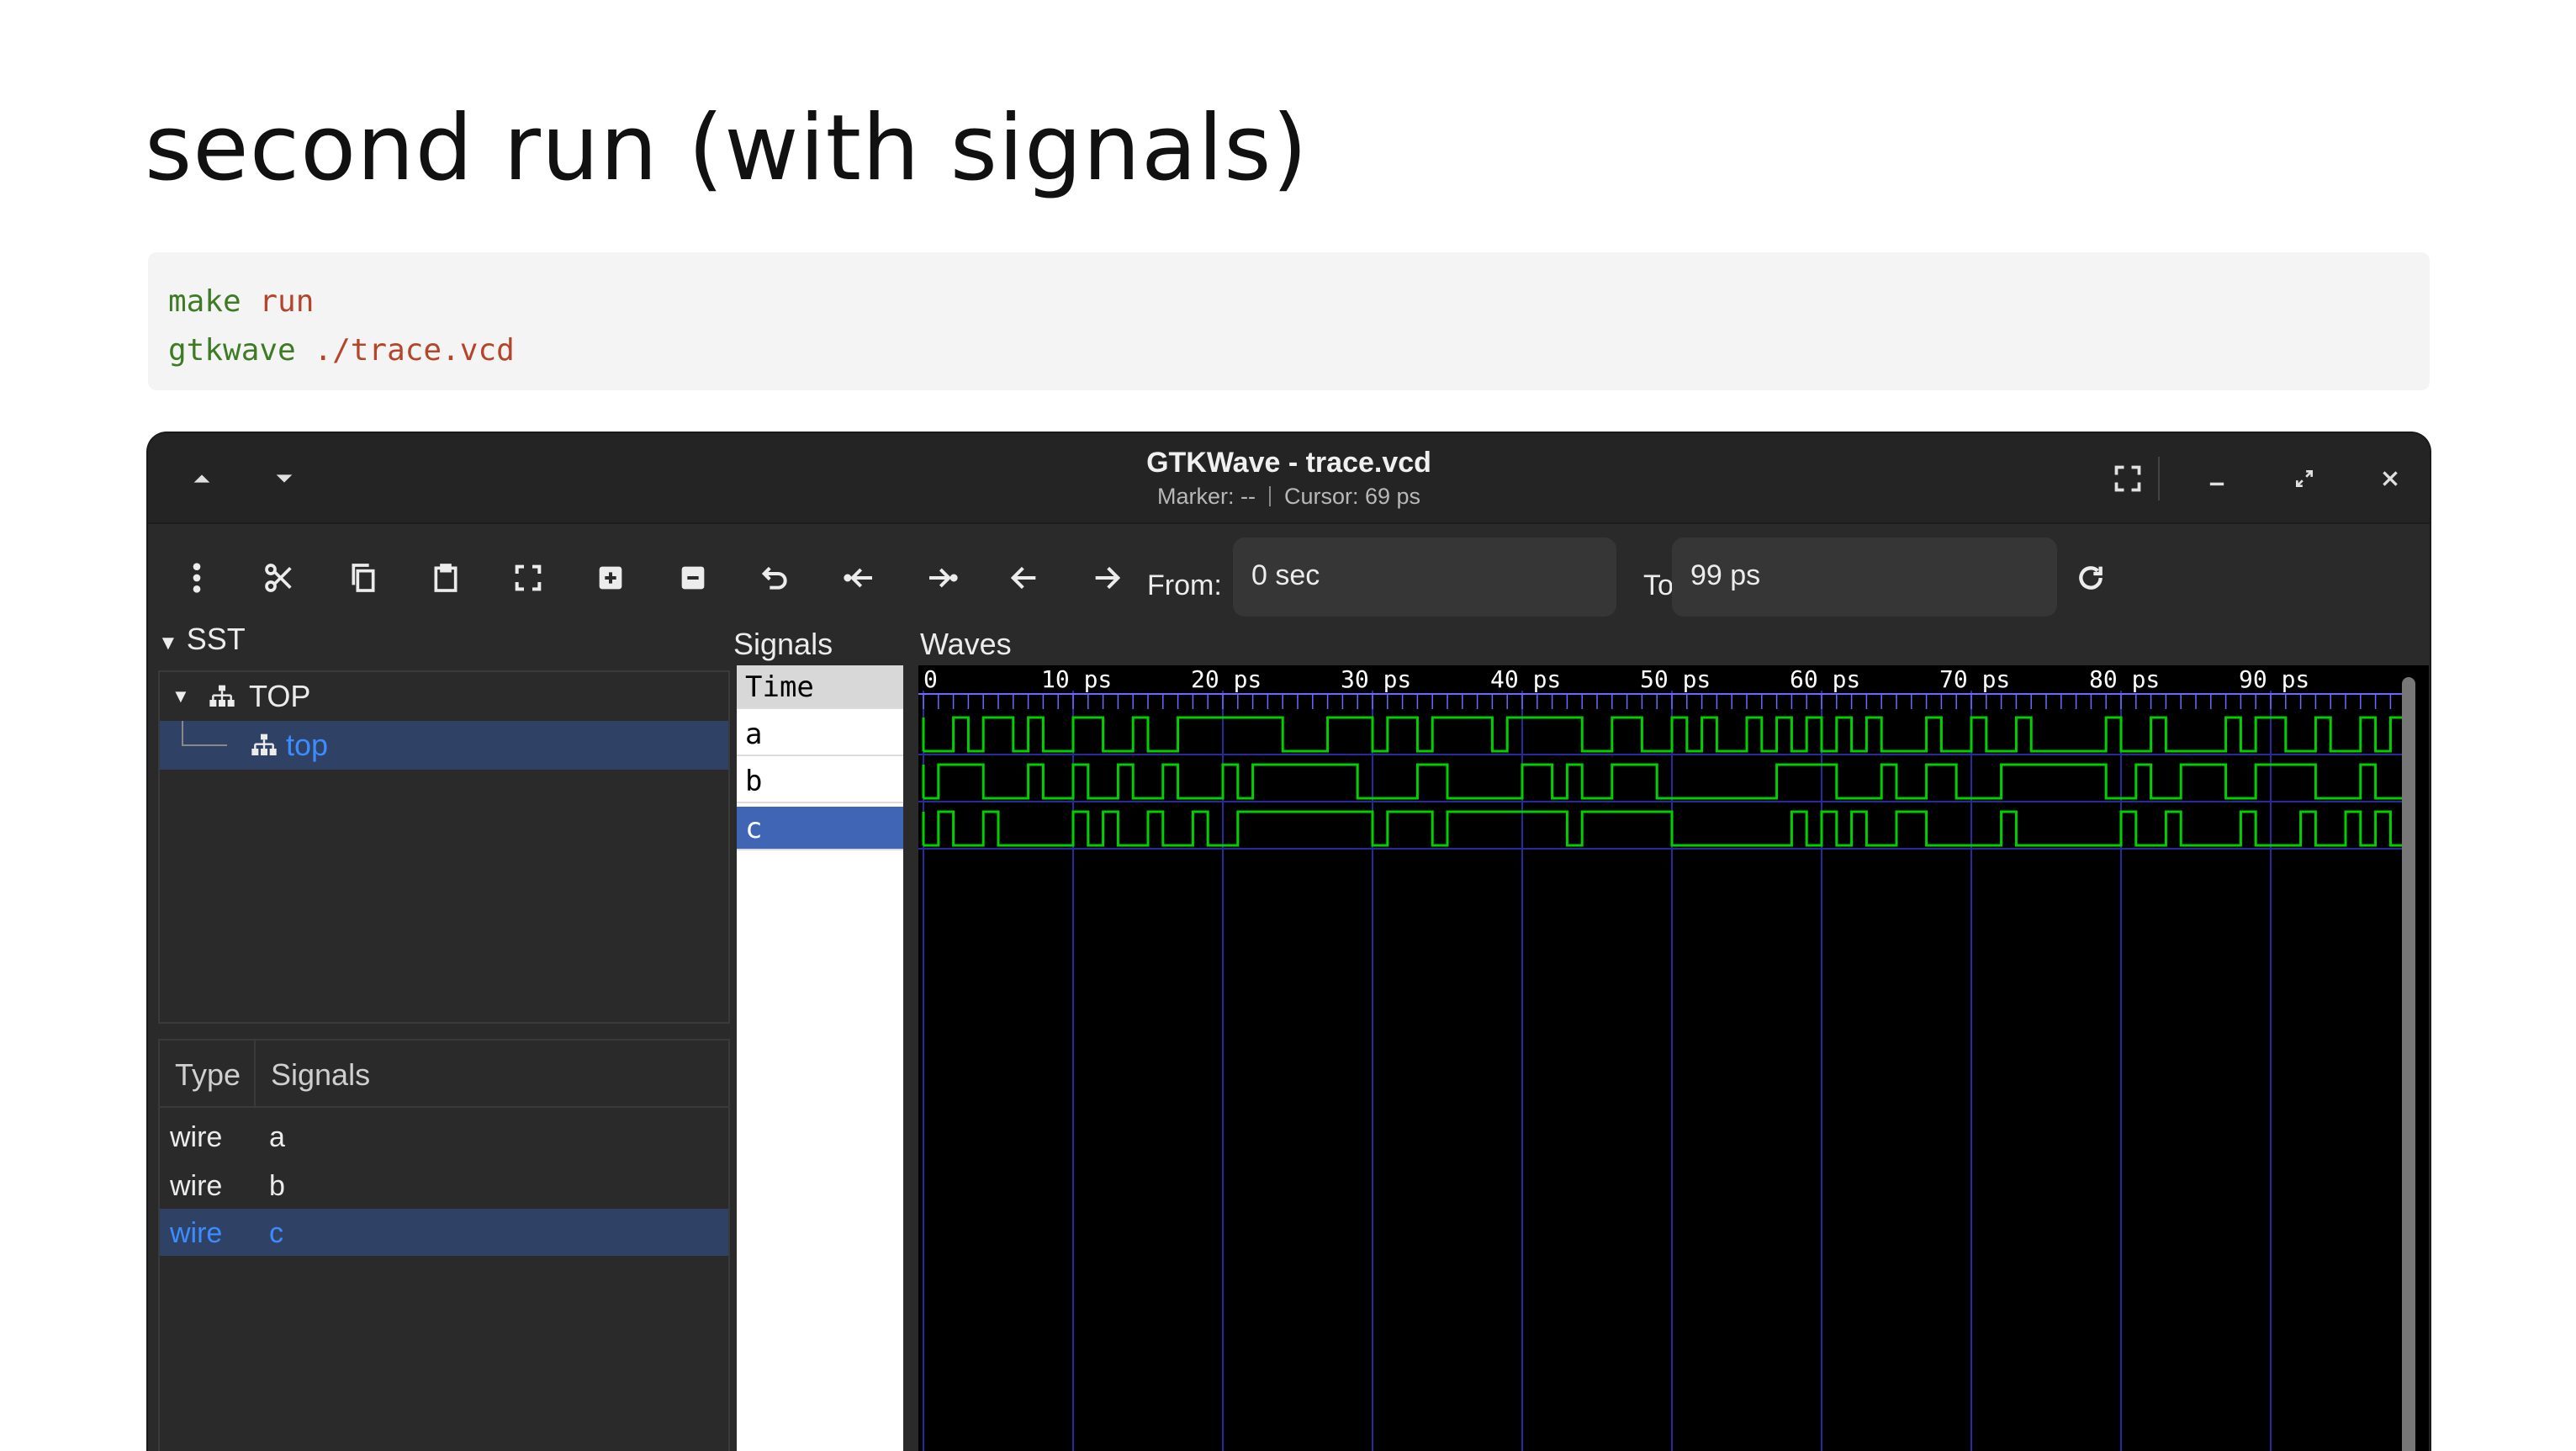 The height and width of the screenshot is (1451, 2576). Describe the element at coordinates (1675, 679) in the screenshot. I see `tick-label: 50 ps` at that location.